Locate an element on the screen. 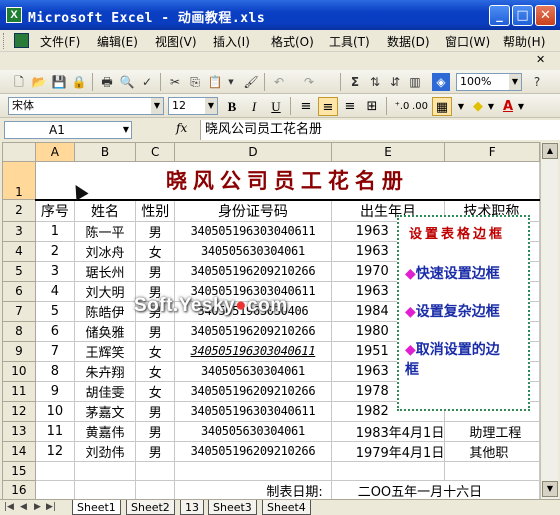  menu-close-icon: ✕ is located at coordinates (540, 59).